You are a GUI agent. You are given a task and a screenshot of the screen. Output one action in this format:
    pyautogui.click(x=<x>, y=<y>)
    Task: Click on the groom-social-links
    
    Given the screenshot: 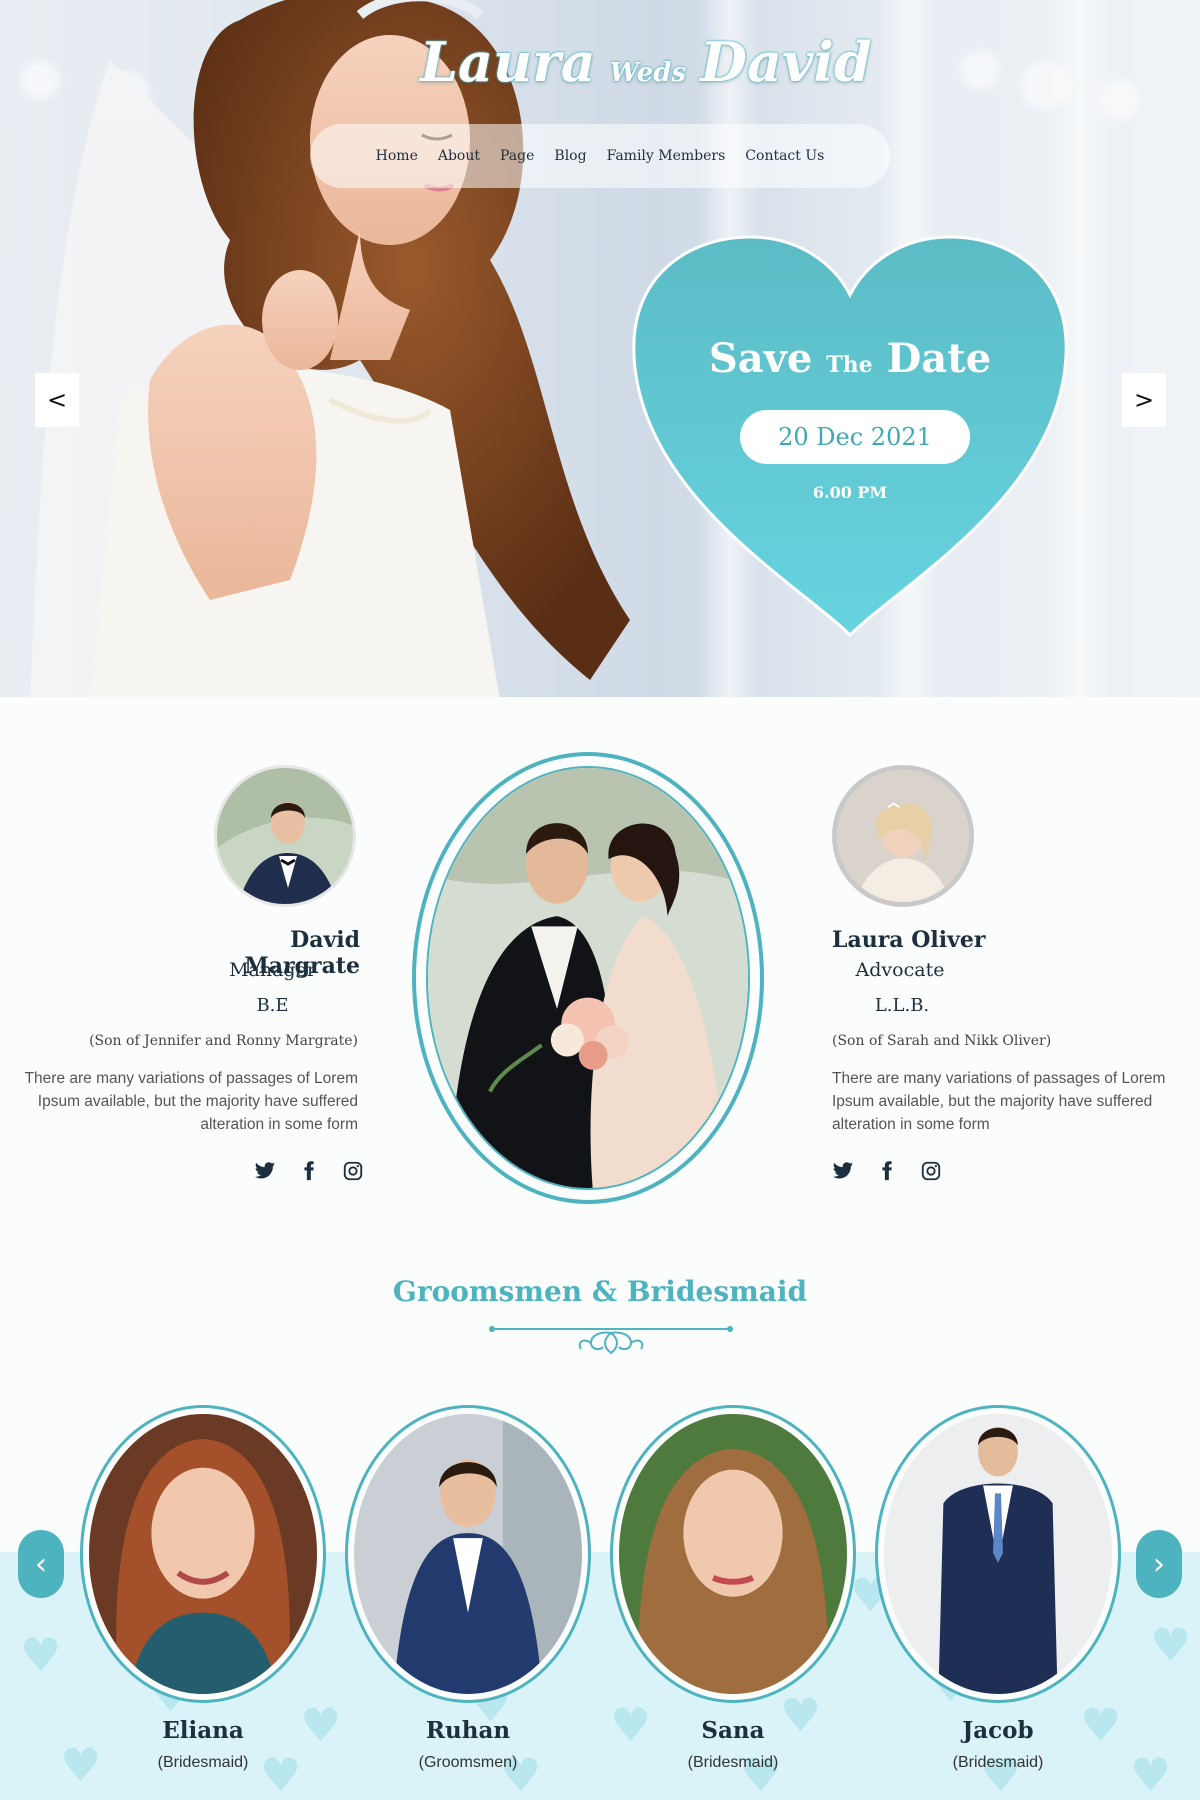 What is the action you would take?
    pyautogui.click(x=309, y=1171)
    